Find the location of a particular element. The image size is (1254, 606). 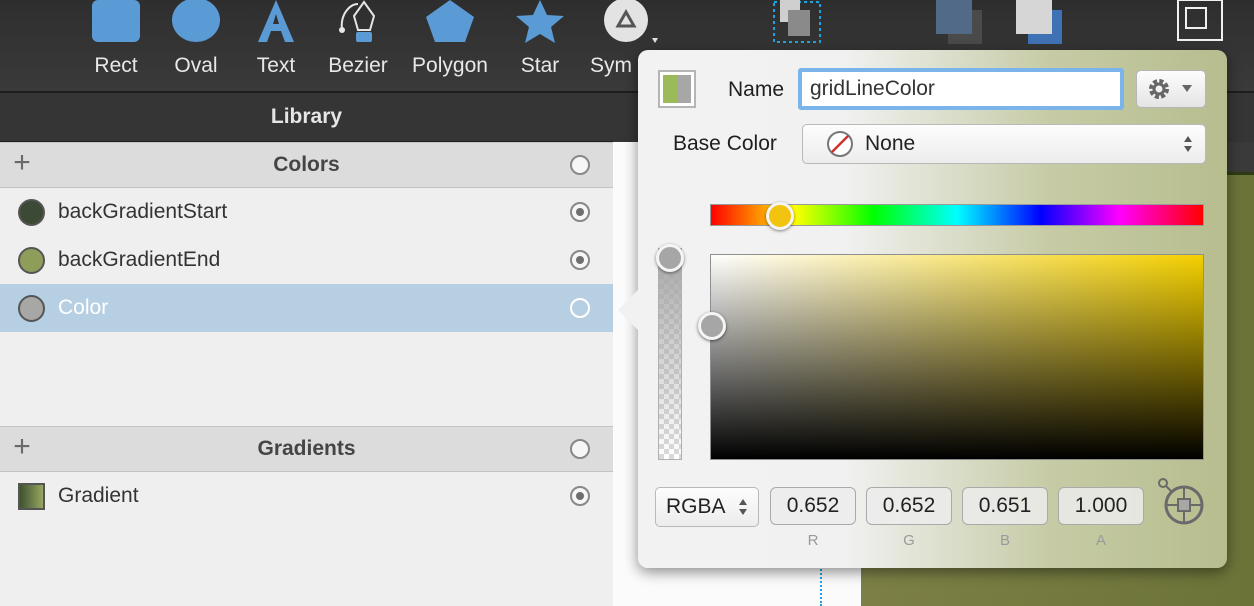

color-item-label: backGradientEnd is located at coordinates (139, 259).